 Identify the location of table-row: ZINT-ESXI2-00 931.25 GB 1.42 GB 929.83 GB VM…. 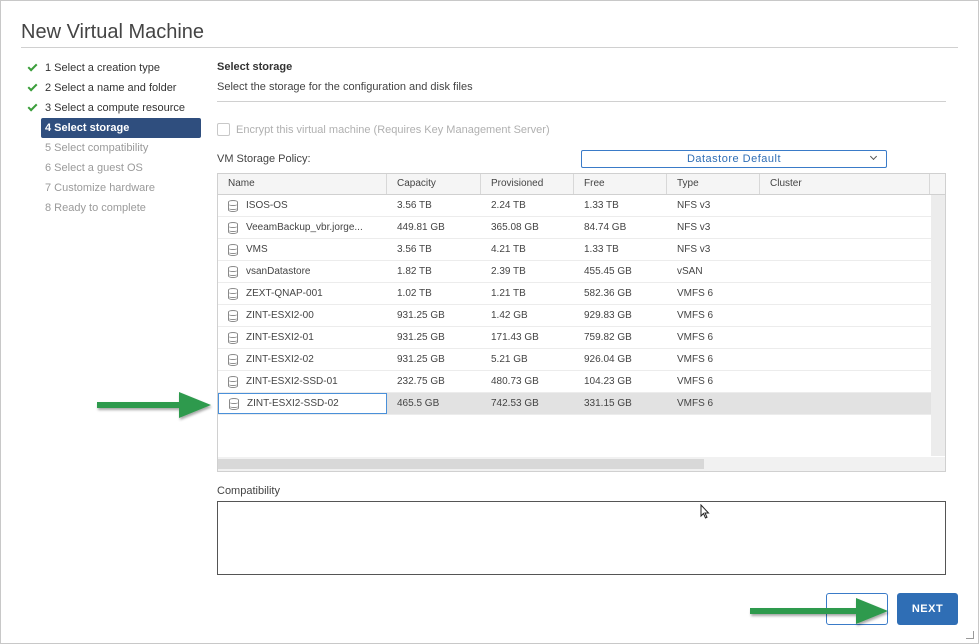
(581, 316).